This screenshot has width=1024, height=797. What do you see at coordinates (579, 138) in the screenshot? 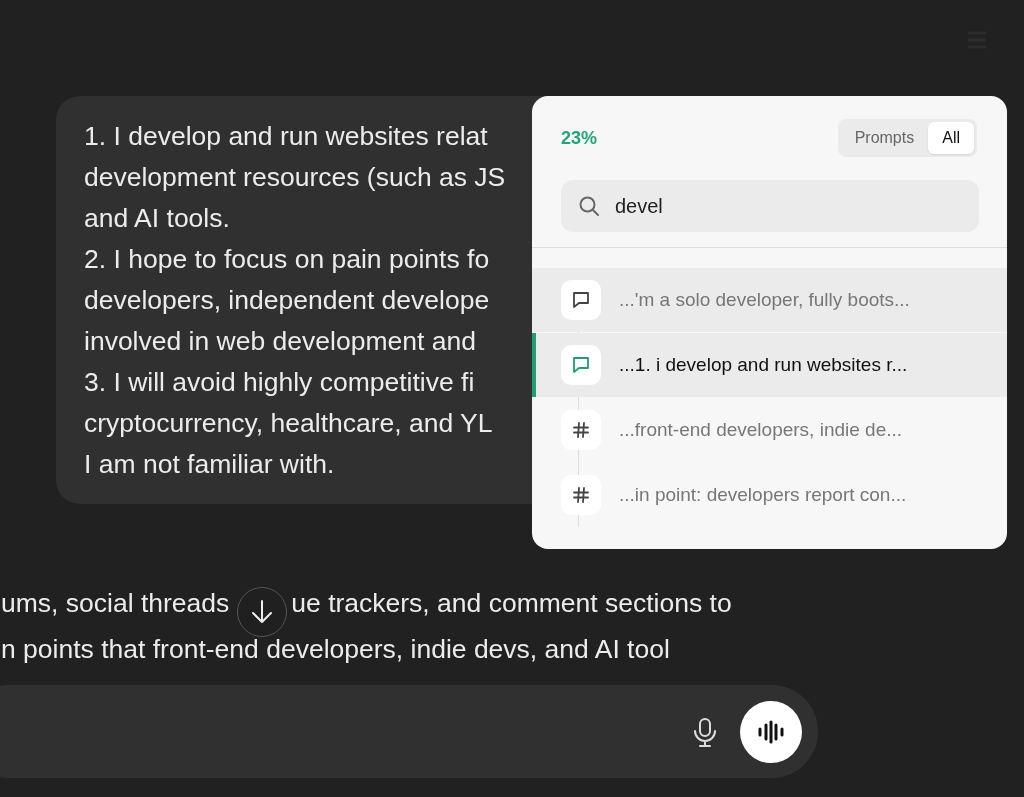
I see `progress-percent: 23%` at bounding box center [579, 138].